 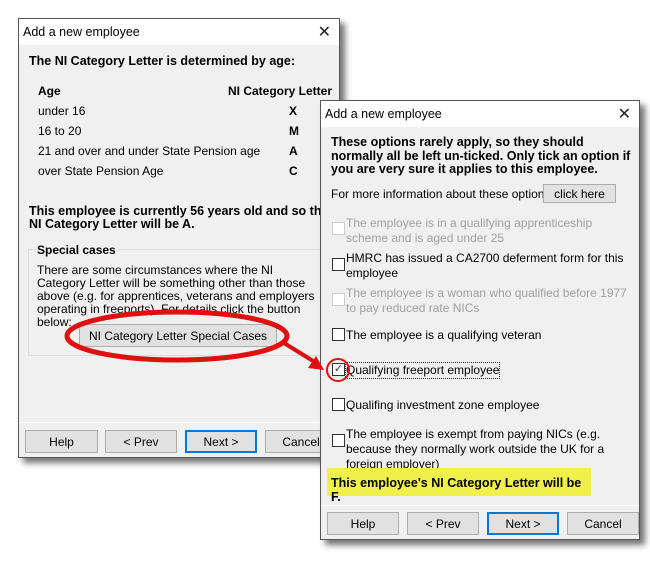 I want to click on annotation-overlay, so click(x=207, y=345).